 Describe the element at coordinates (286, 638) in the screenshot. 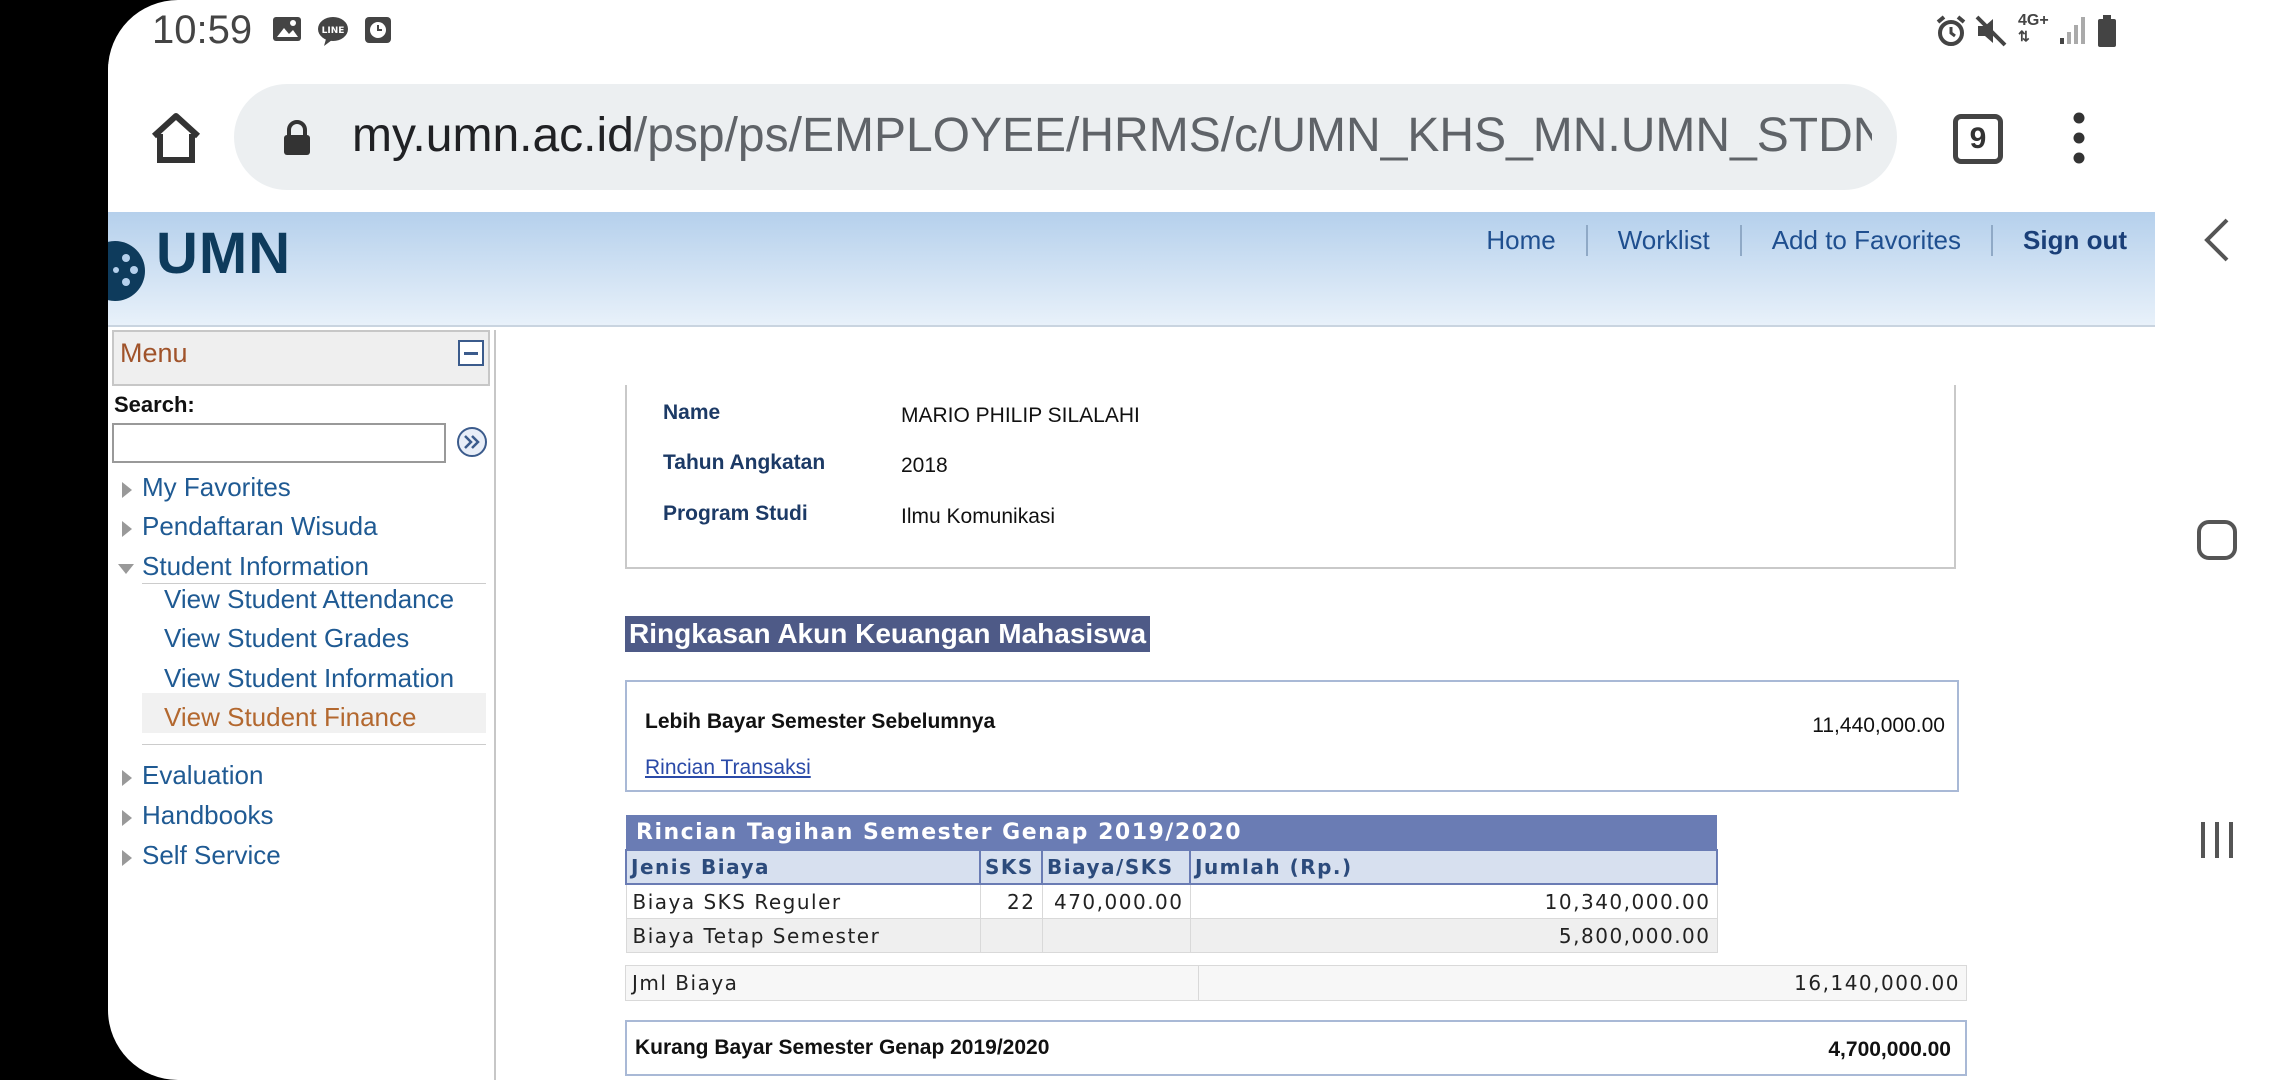

I see `sub-item-view-student-grades: View Student Grades` at that location.